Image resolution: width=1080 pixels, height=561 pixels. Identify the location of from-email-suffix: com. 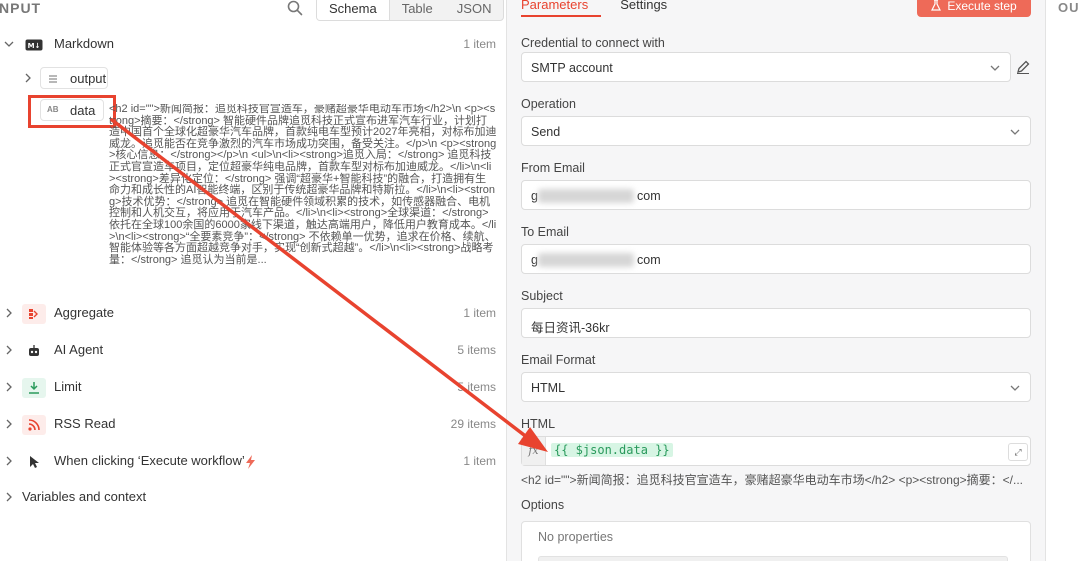
(649, 196).